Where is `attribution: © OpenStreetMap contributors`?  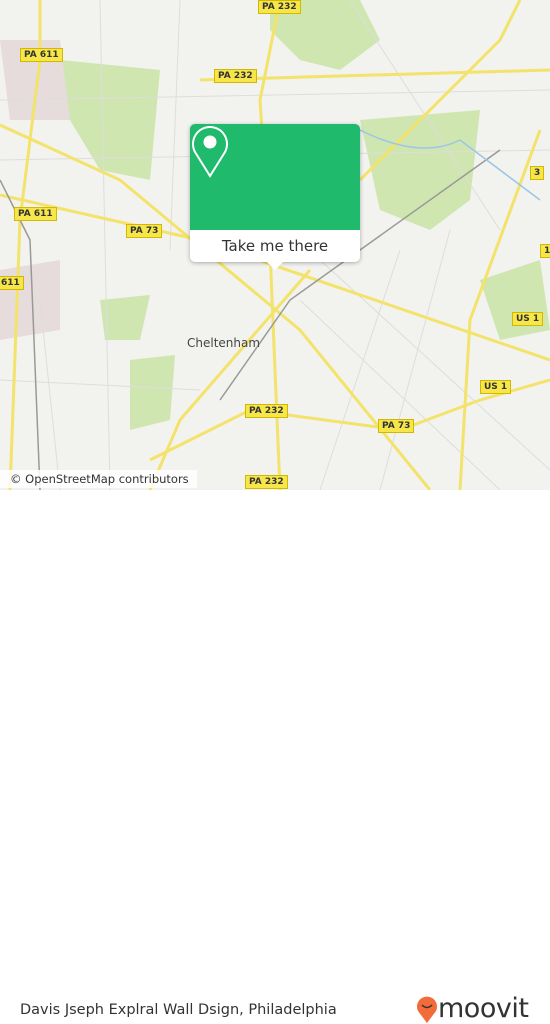
attribution: © OpenStreetMap contributors is located at coordinates (98, 479).